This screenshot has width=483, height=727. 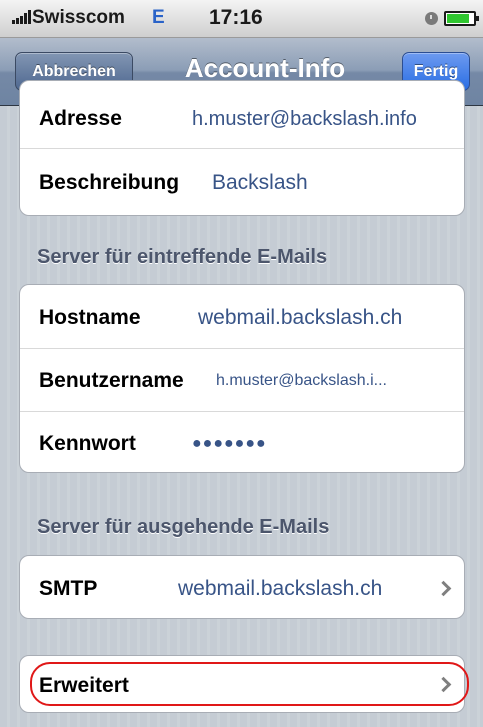 I want to click on advanced-label: Erweitert, so click(x=84, y=685).